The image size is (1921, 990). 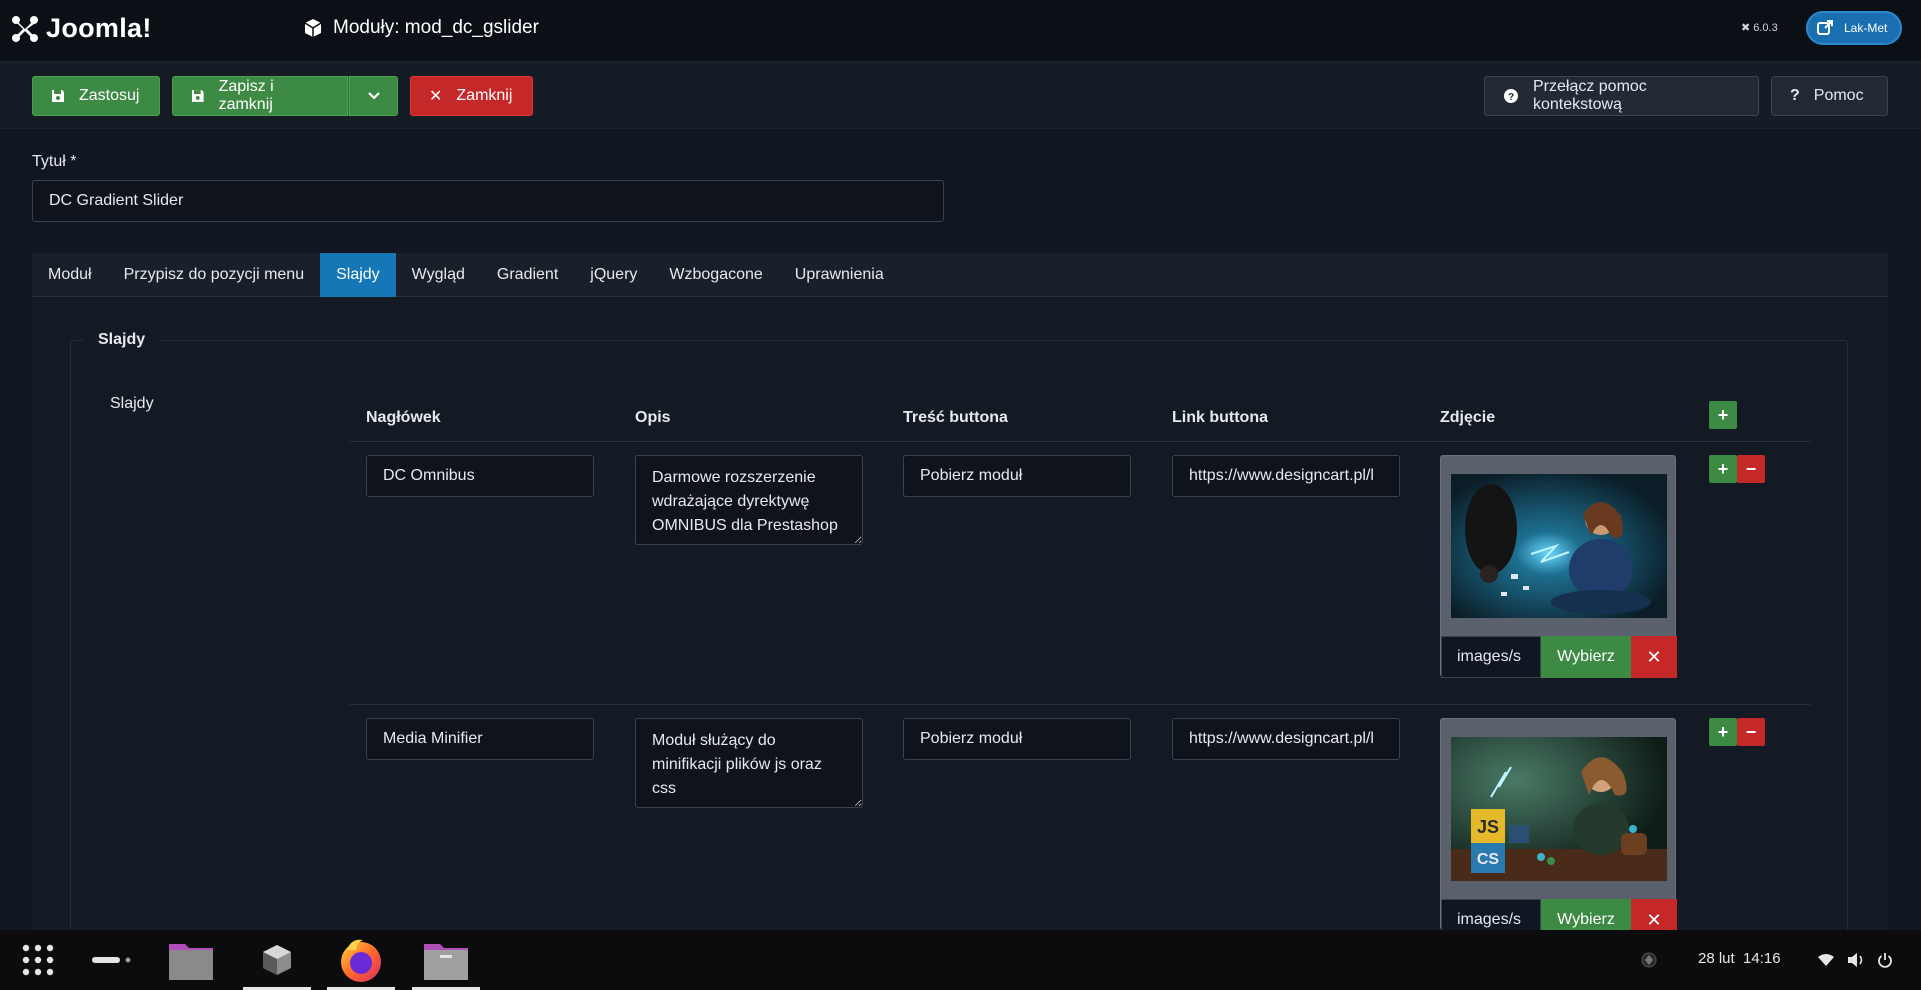 I want to click on column-button-text: Treść buttona, so click(x=955, y=417).